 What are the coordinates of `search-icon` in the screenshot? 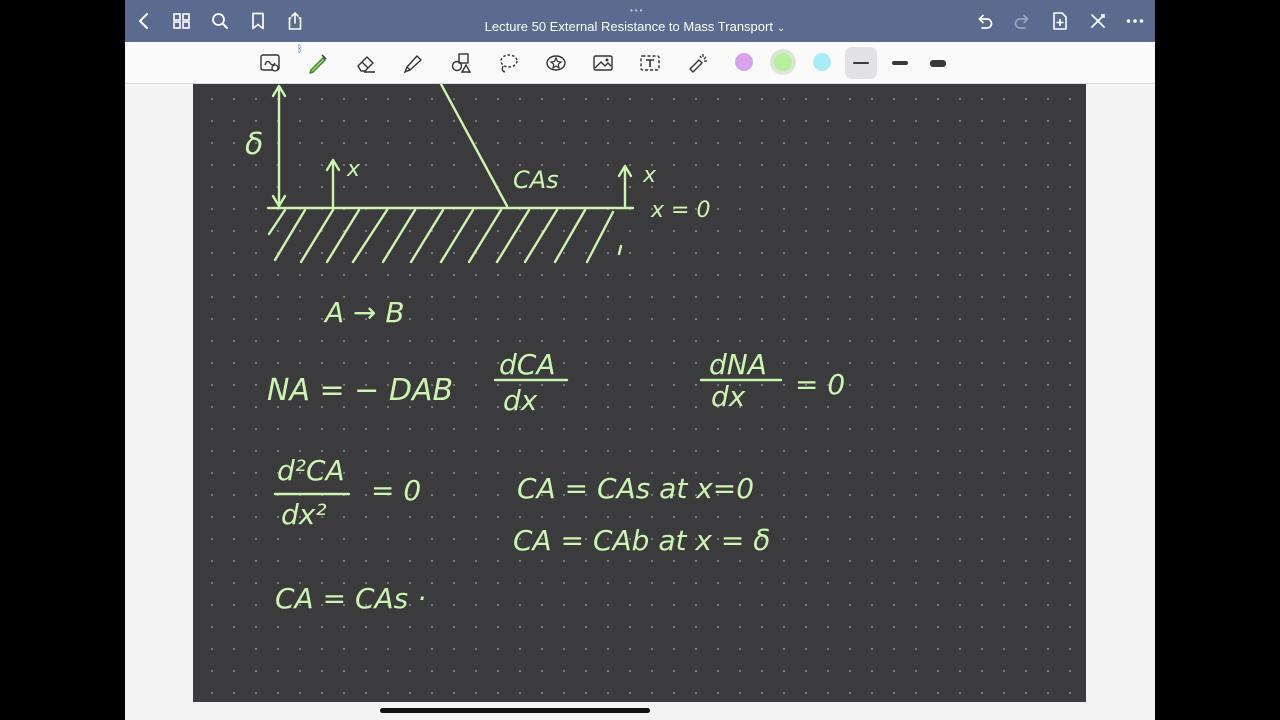 It's located at (220, 21).